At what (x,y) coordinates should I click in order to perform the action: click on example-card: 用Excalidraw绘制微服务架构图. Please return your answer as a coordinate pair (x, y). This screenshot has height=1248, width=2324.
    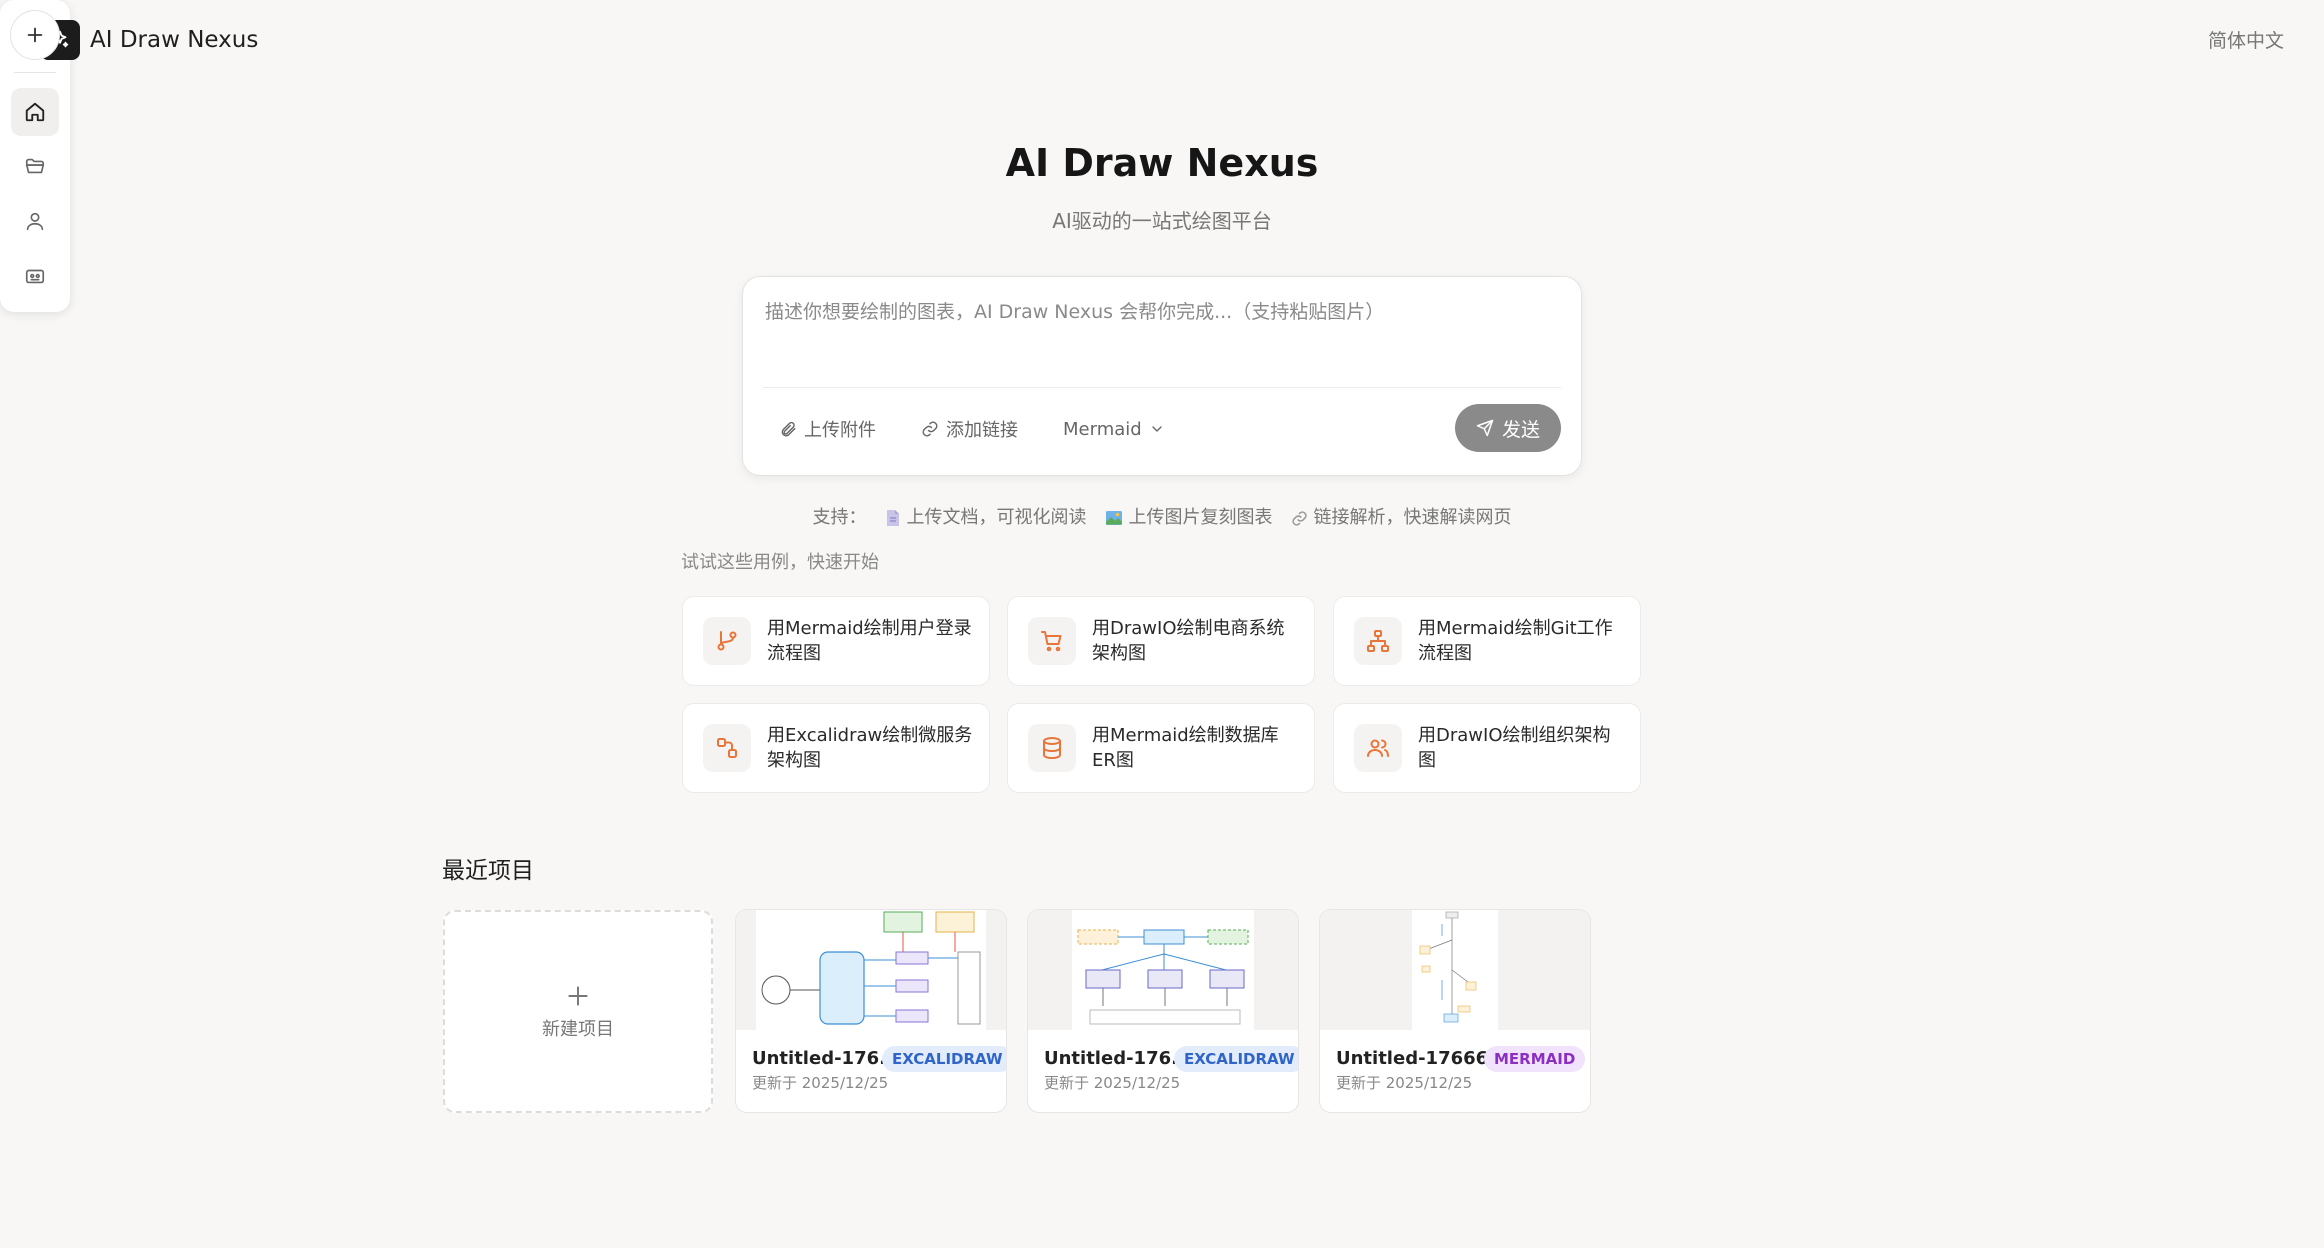
    Looking at the image, I should click on (836, 748).